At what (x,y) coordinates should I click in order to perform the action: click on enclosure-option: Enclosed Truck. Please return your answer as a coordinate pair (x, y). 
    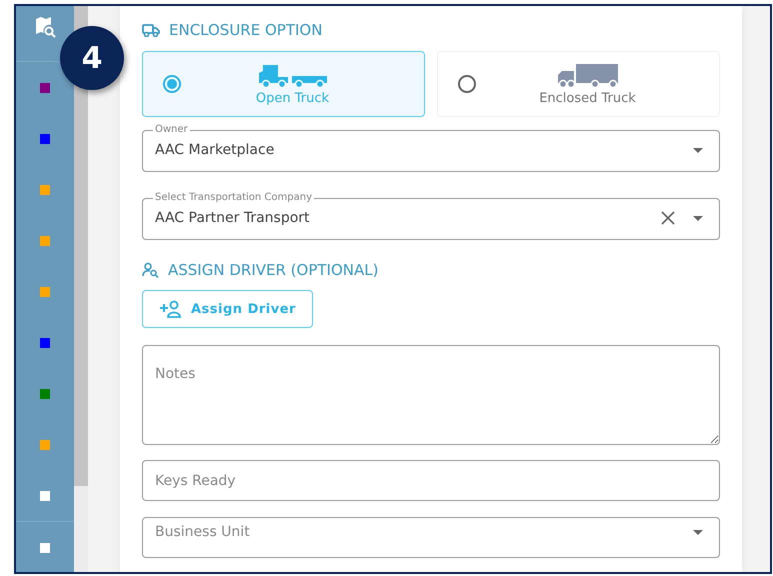
    Looking at the image, I should click on (578, 84).